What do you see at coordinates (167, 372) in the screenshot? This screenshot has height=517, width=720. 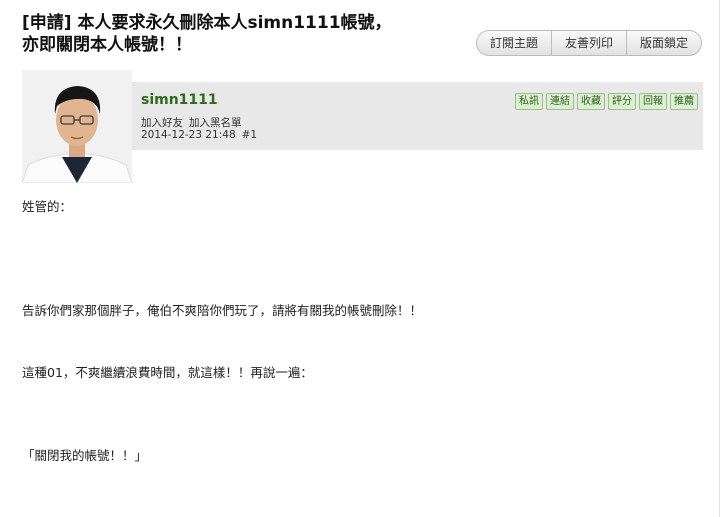 I see `post-content-line-3: 這種01，不爽繼續浪費時間，就這樣！！再說一遍：` at bounding box center [167, 372].